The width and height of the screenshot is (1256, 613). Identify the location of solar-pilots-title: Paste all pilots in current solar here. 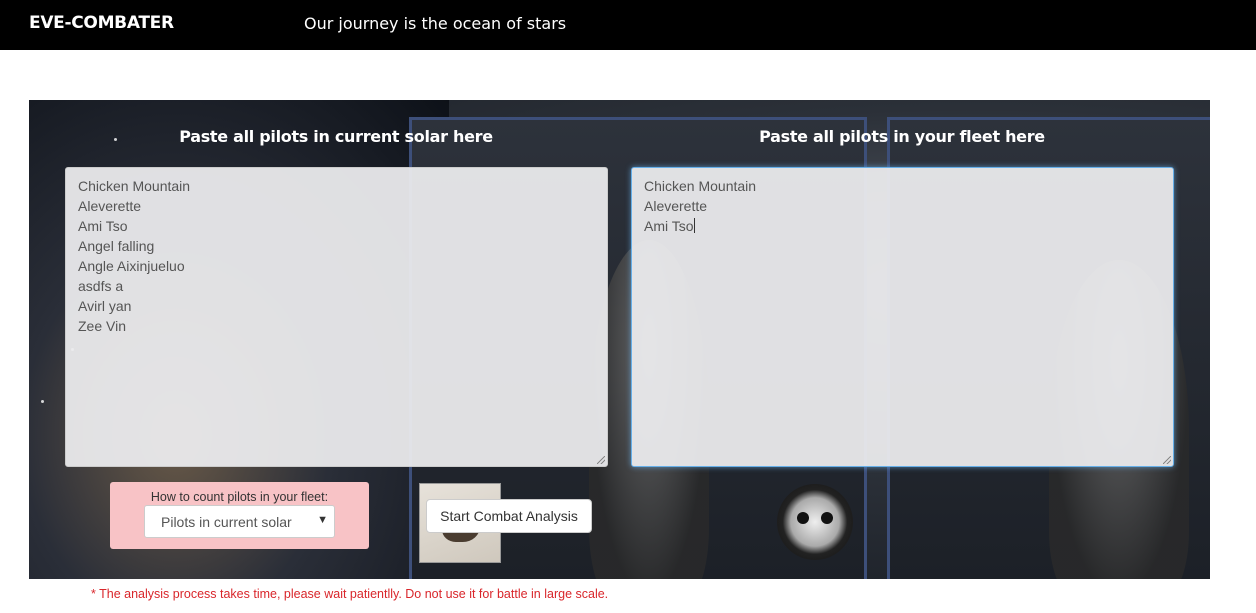
(336, 136).